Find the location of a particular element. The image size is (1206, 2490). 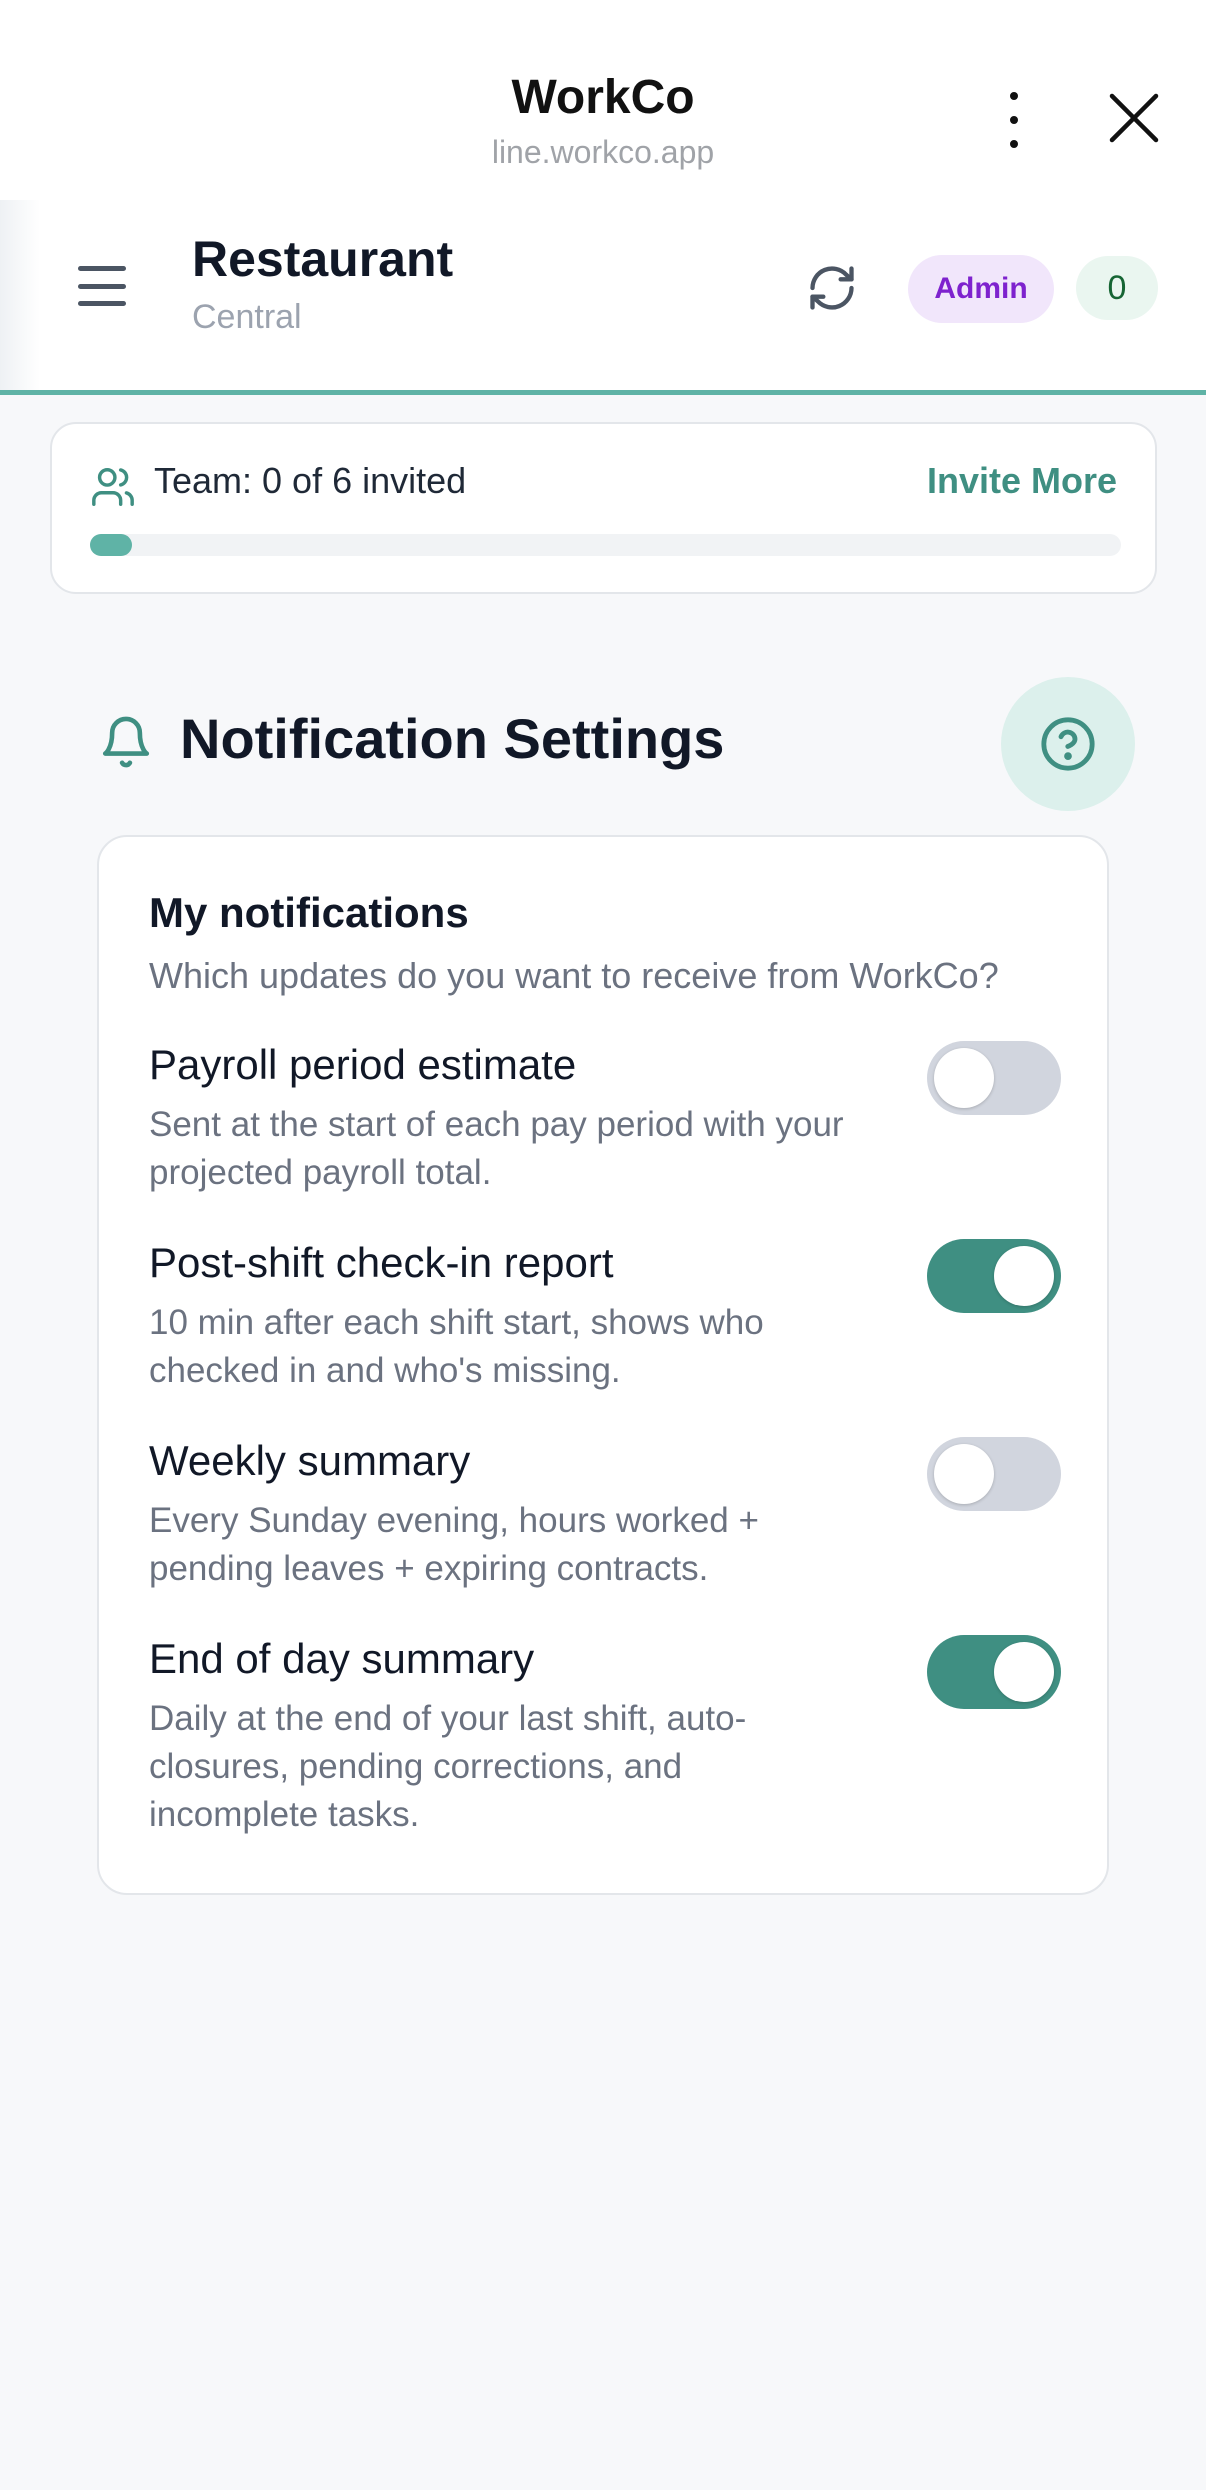

bell-icon is located at coordinates (126, 742).